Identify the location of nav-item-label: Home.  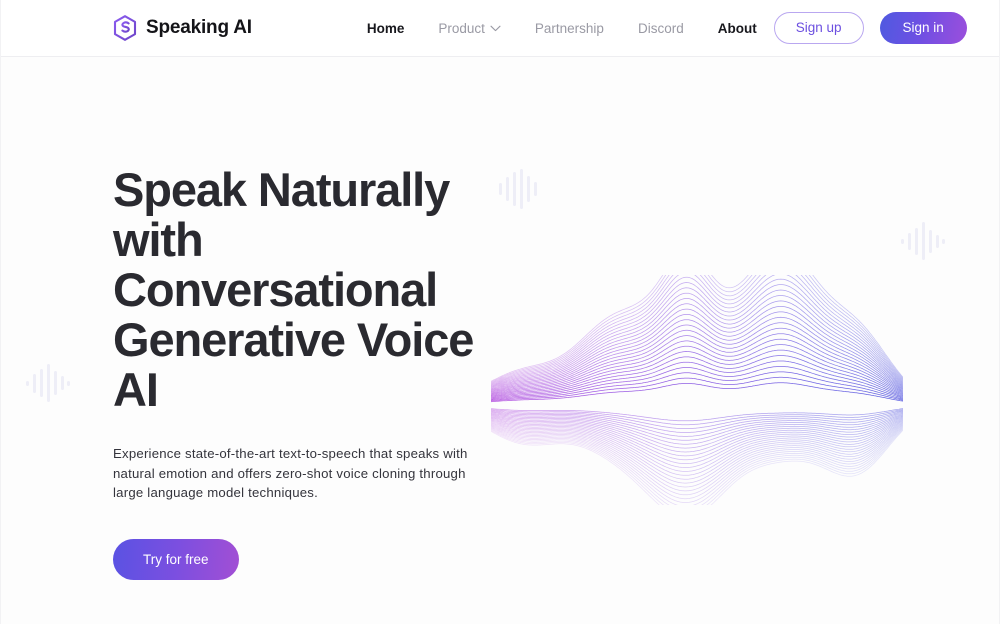
(385, 28).